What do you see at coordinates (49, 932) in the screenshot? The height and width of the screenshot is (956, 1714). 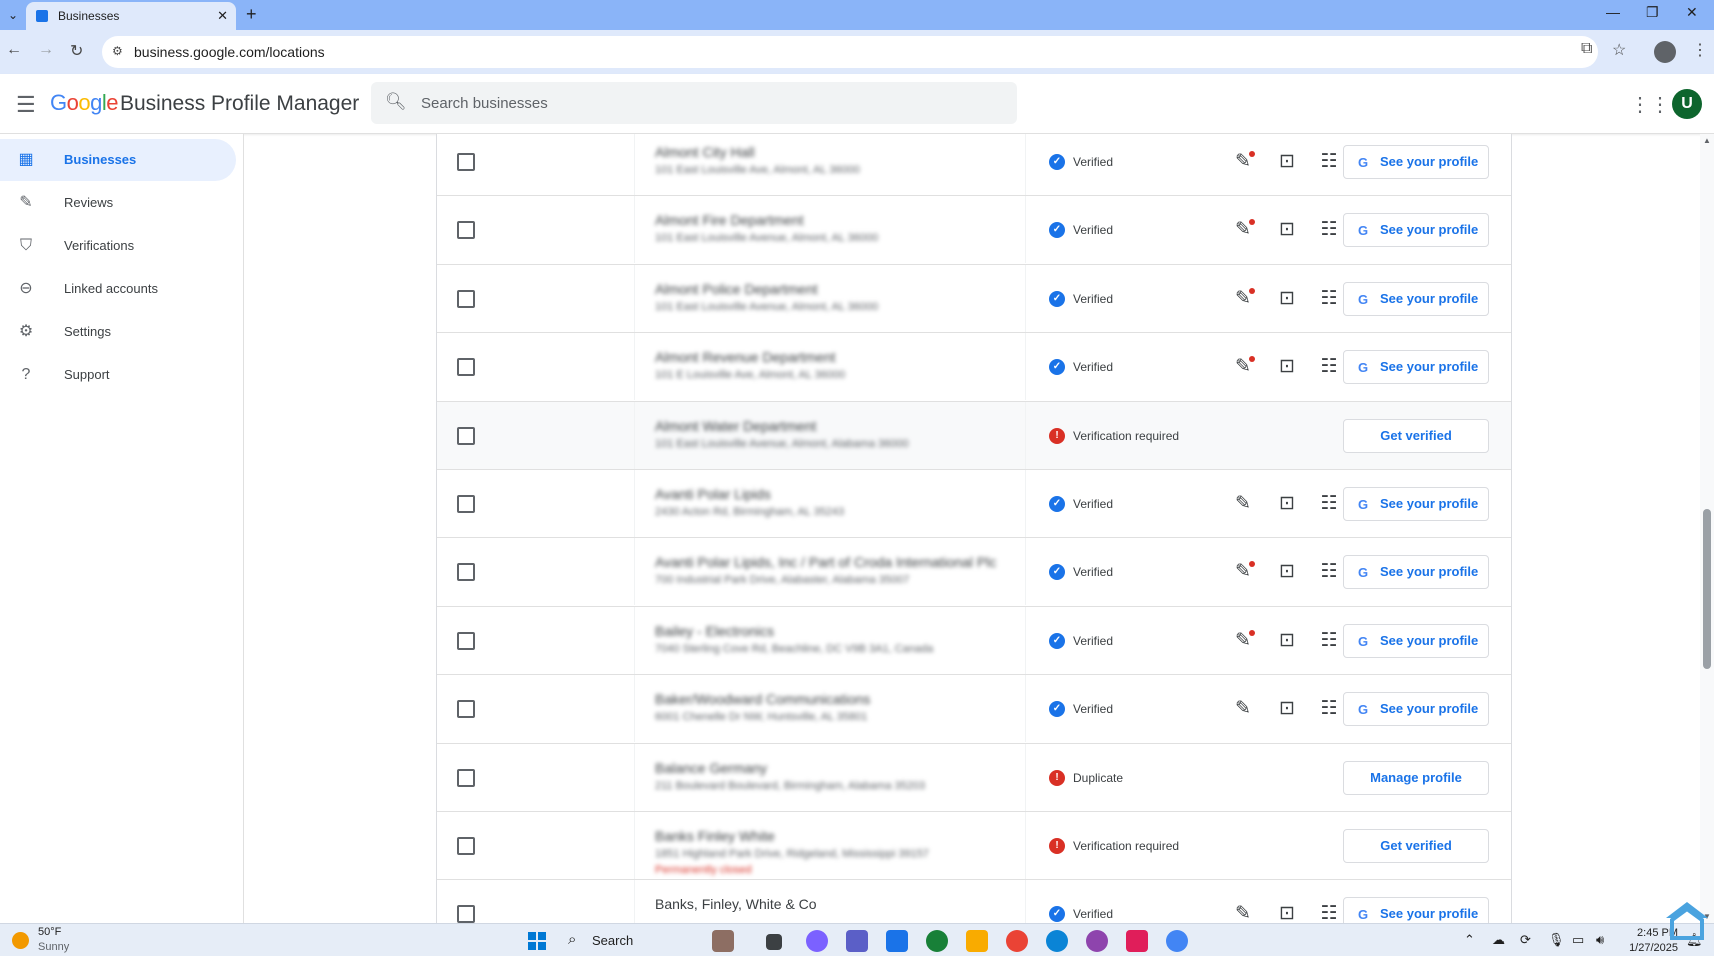 I see `weather-temperature: 50°F` at bounding box center [49, 932].